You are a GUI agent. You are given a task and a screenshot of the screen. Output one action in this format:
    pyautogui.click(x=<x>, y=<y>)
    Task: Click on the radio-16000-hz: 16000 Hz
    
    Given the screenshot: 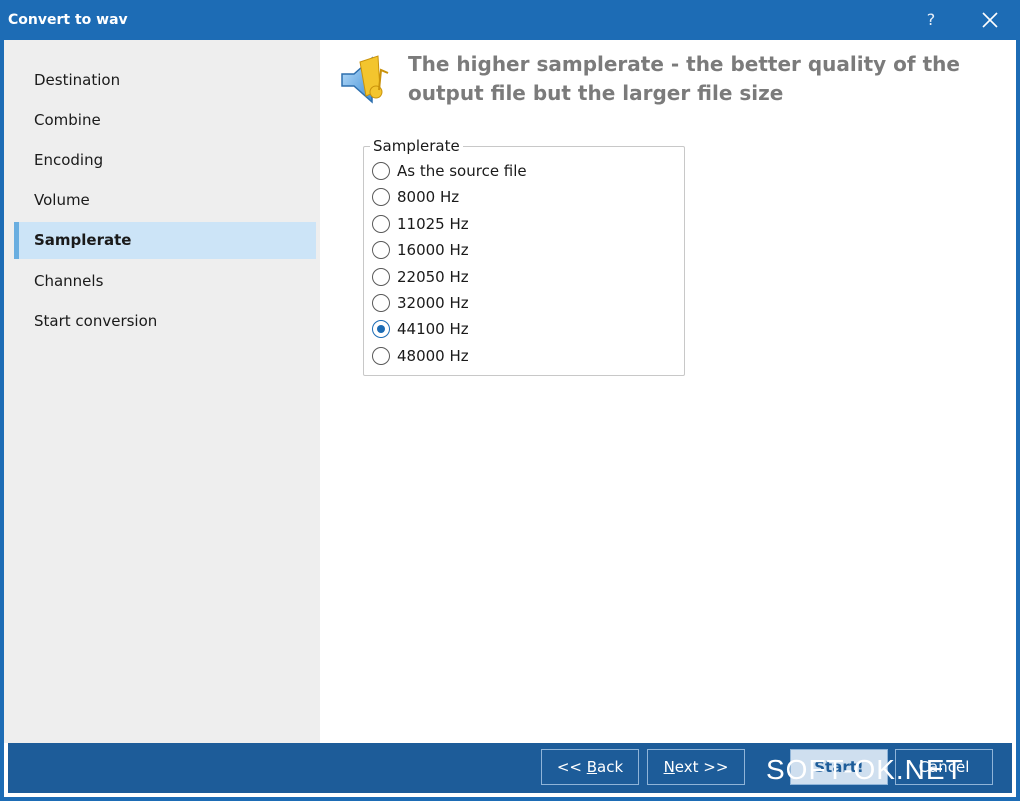 What is the action you would take?
    pyautogui.click(x=522, y=250)
    